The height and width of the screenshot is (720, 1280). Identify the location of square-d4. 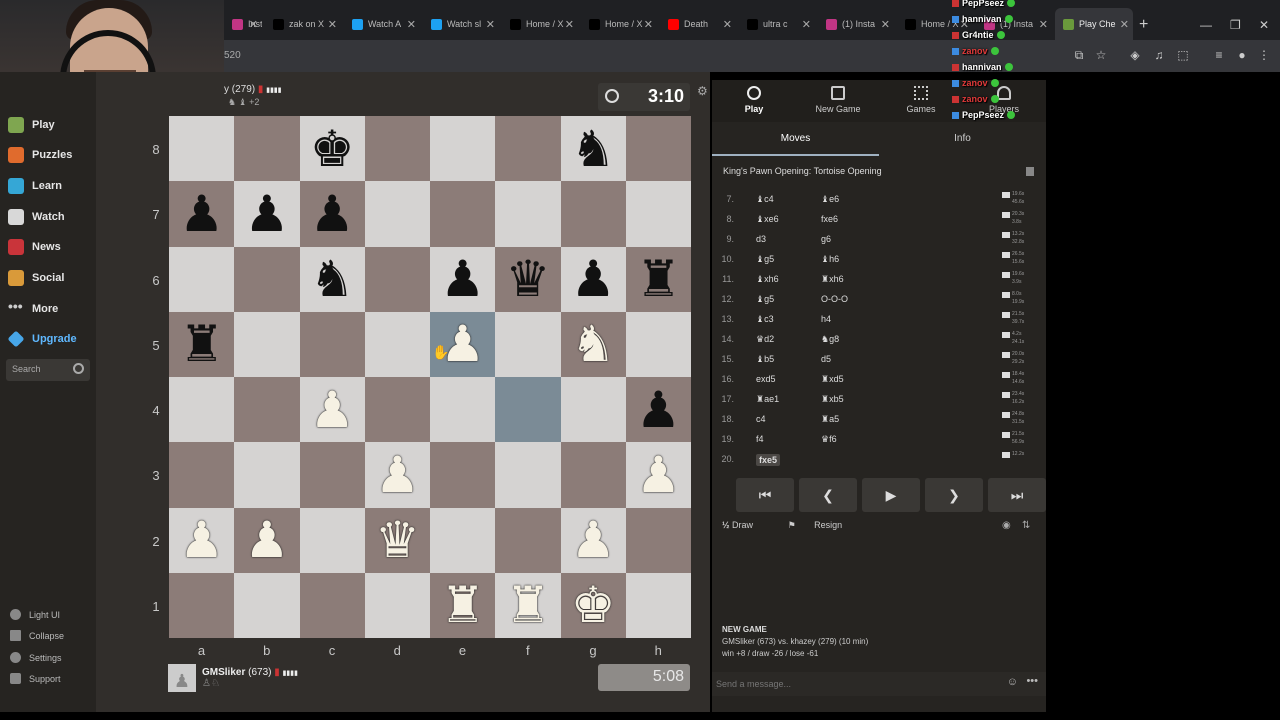
(397, 410).